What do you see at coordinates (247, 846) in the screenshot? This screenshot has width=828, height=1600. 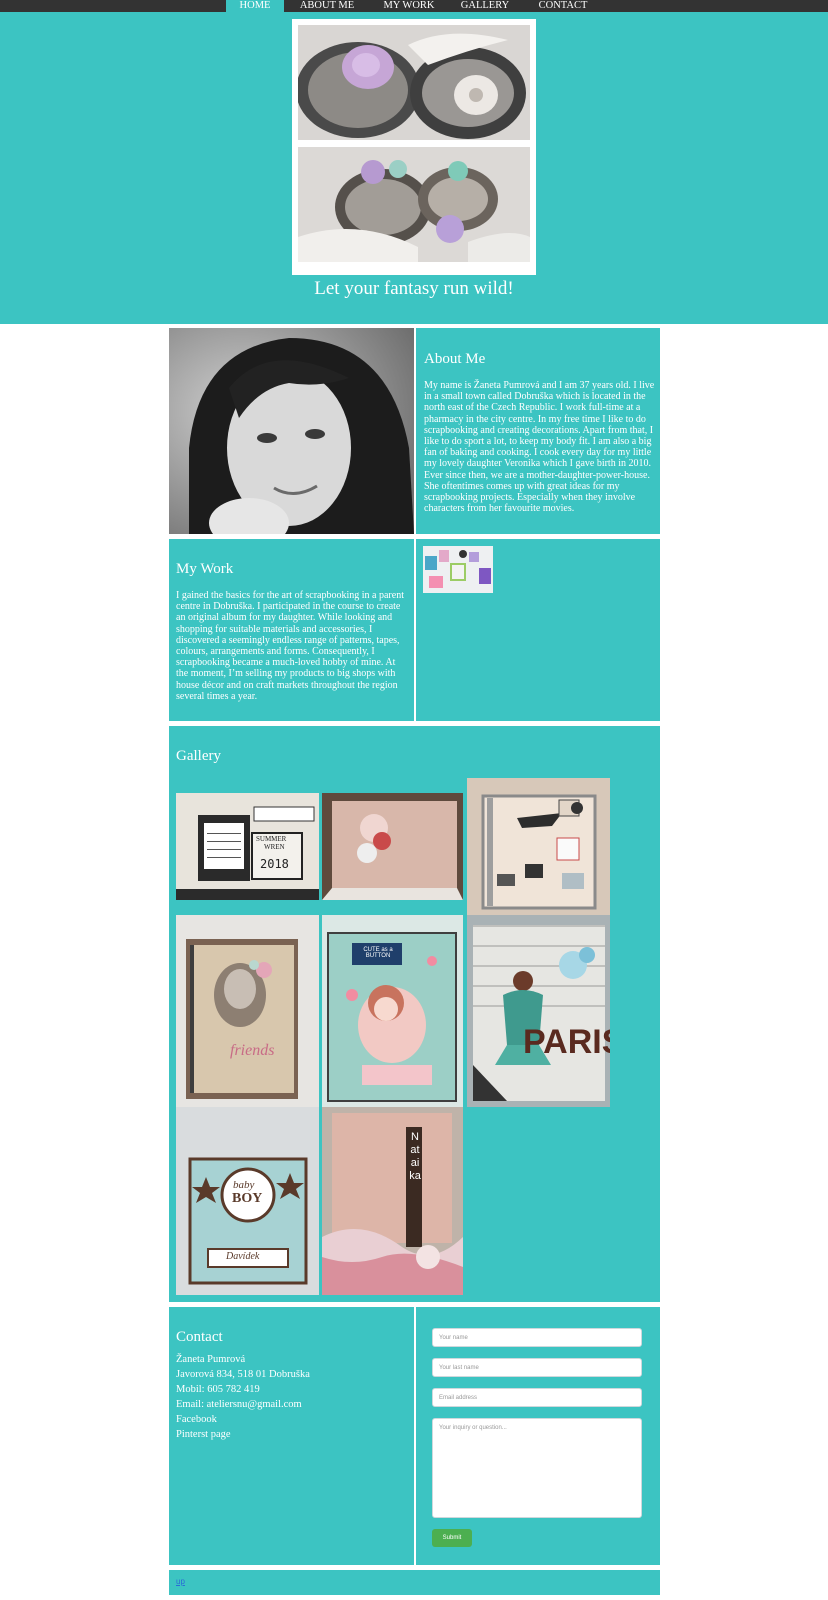 I see `gallery-image-calendar: SUMMER WREN 2018` at bounding box center [247, 846].